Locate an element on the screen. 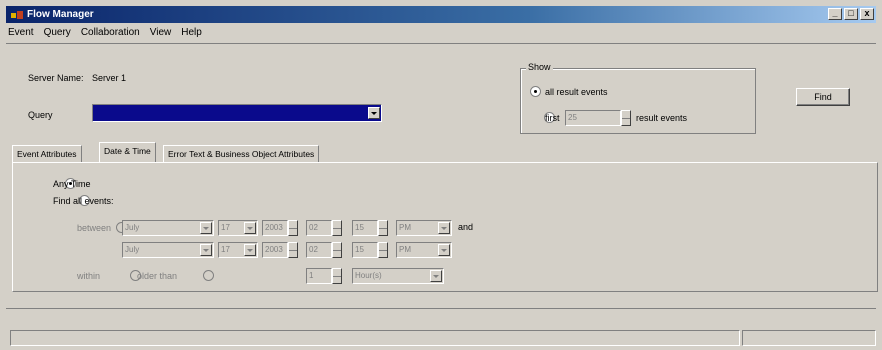  query-dropdown-arrow is located at coordinates (374, 113).